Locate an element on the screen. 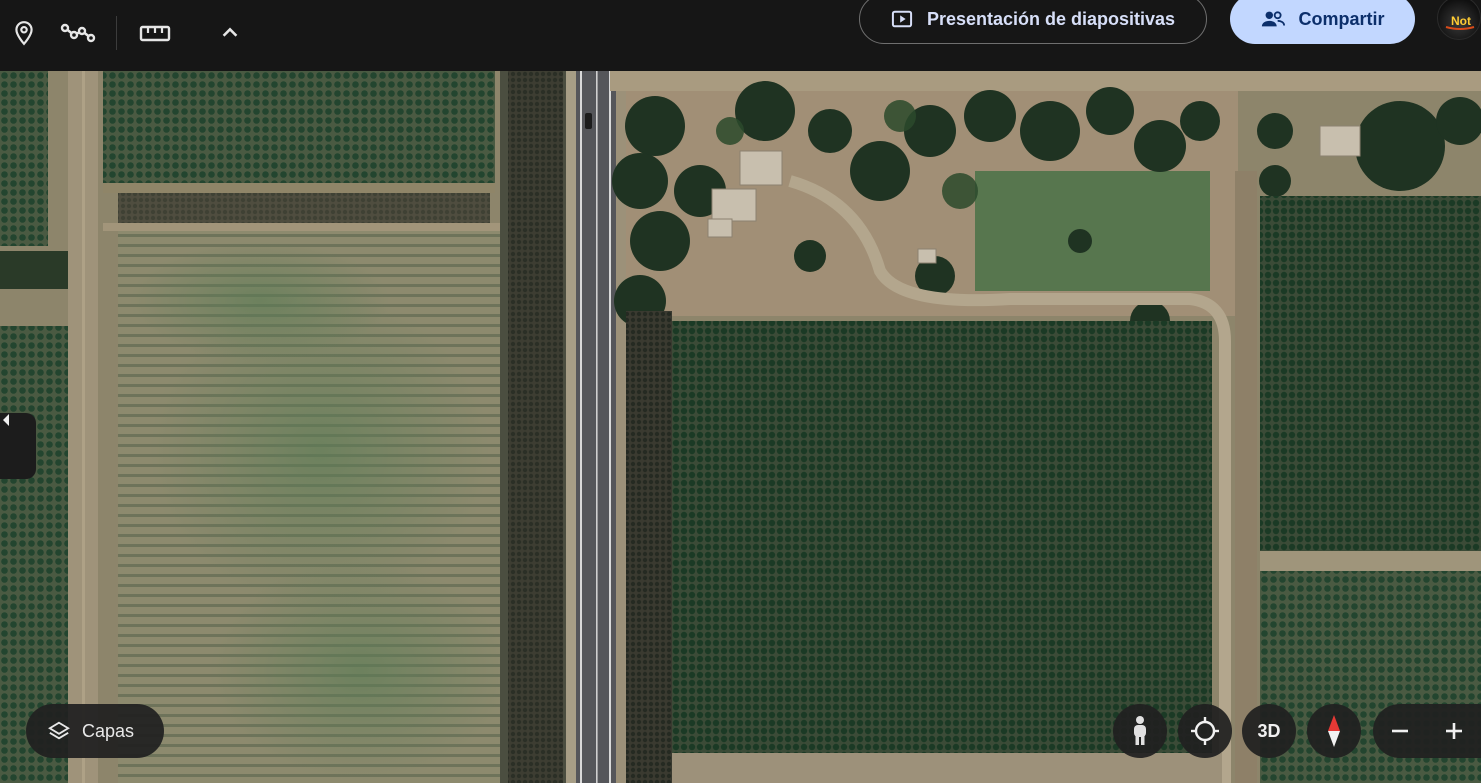 The height and width of the screenshot is (783, 1481). zoom-in-button is located at coordinates (1454, 731).